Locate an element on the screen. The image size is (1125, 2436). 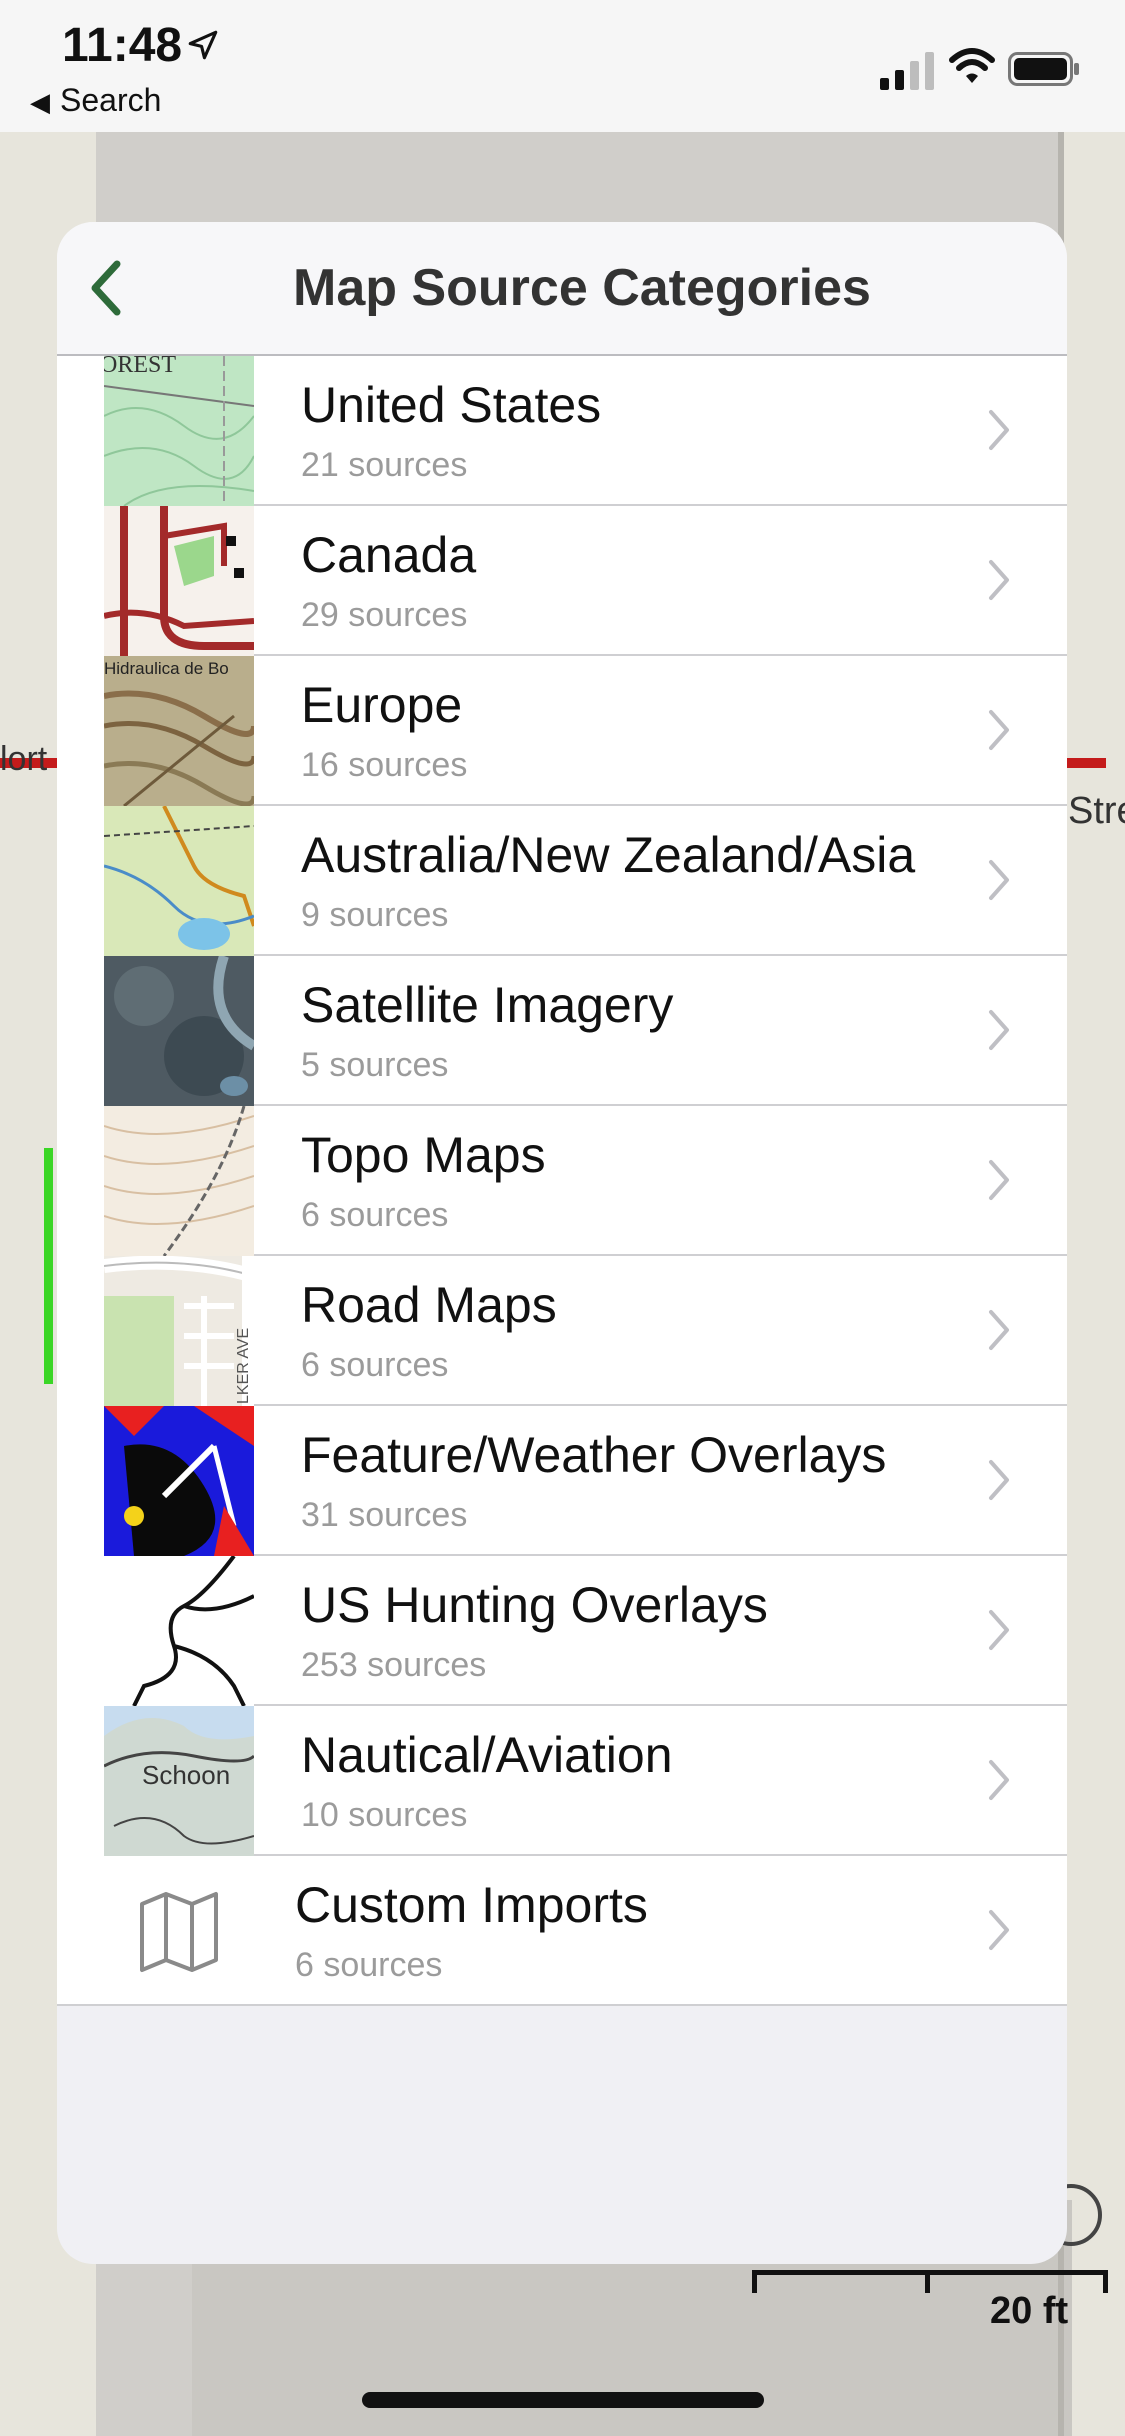
road-thumbnail: LKER AVE is located at coordinates (179, 1331).